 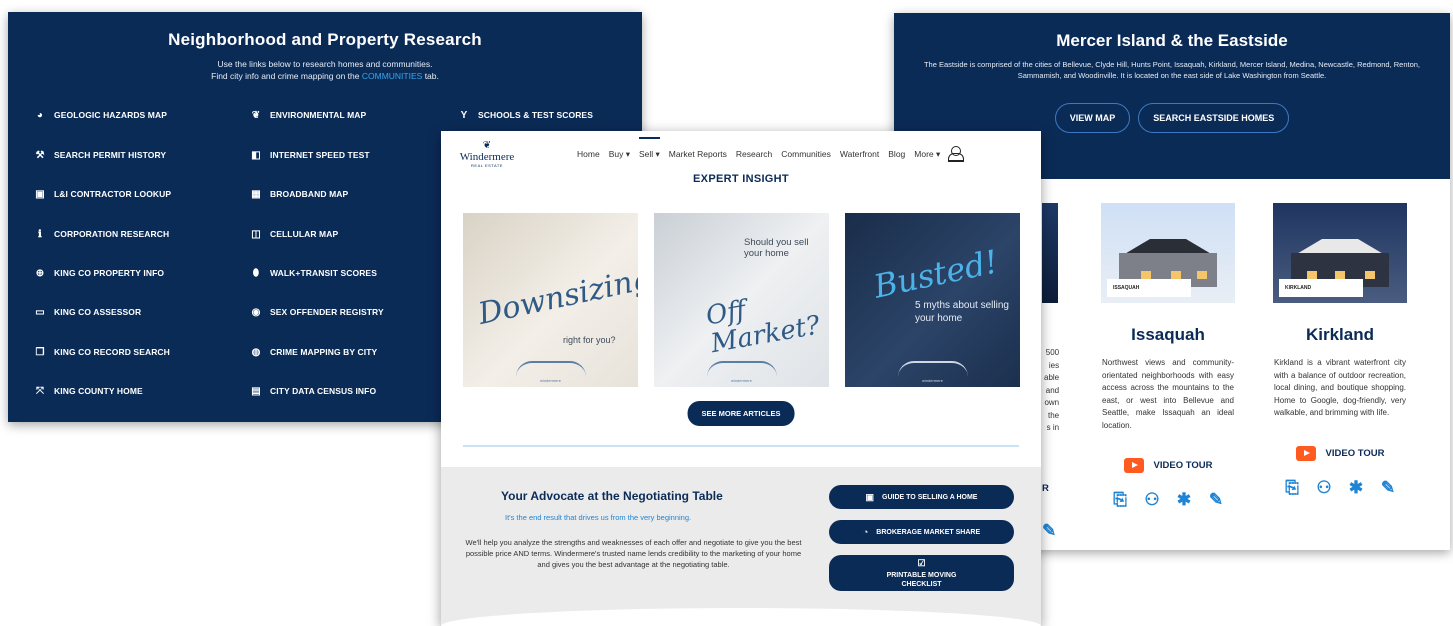 I want to click on research-link-label: L&I CONTRACTOR LOOKUP, so click(x=113, y=194).